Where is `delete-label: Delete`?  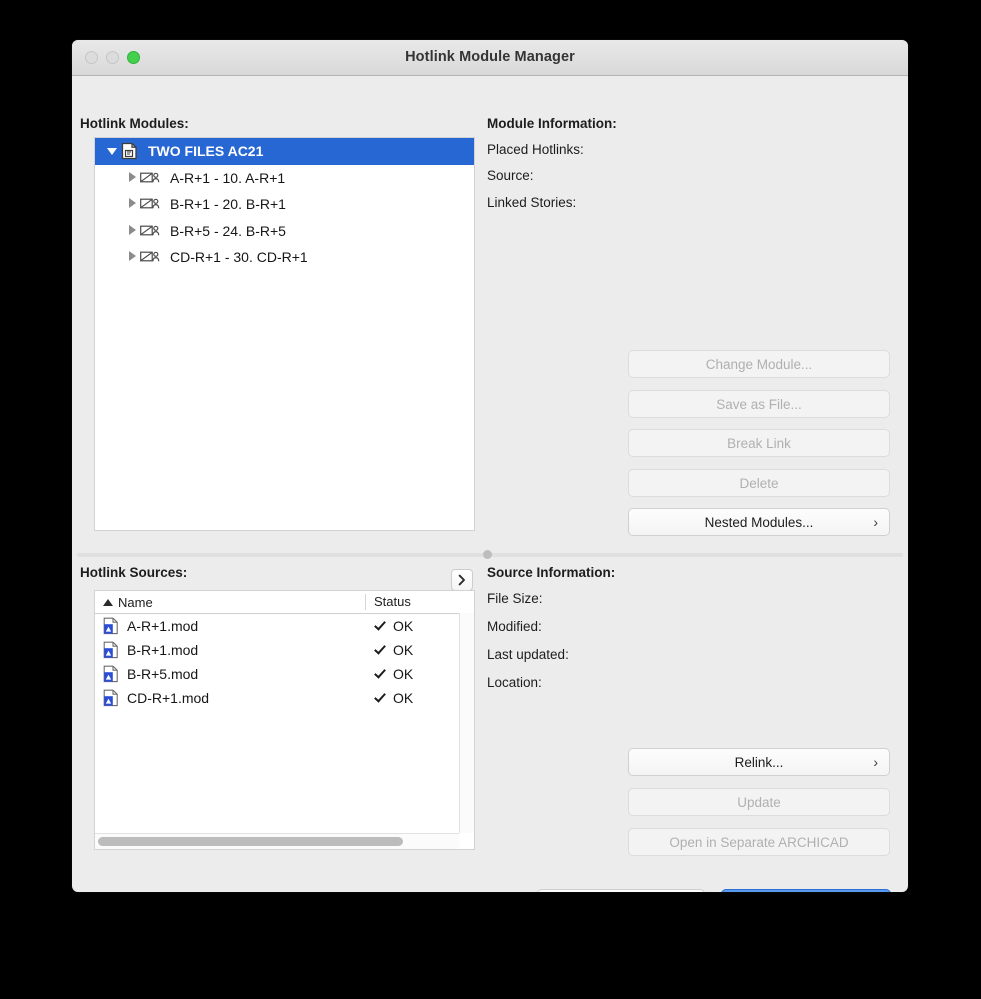 delete-label: Delete is located at coordinates (759, 483).